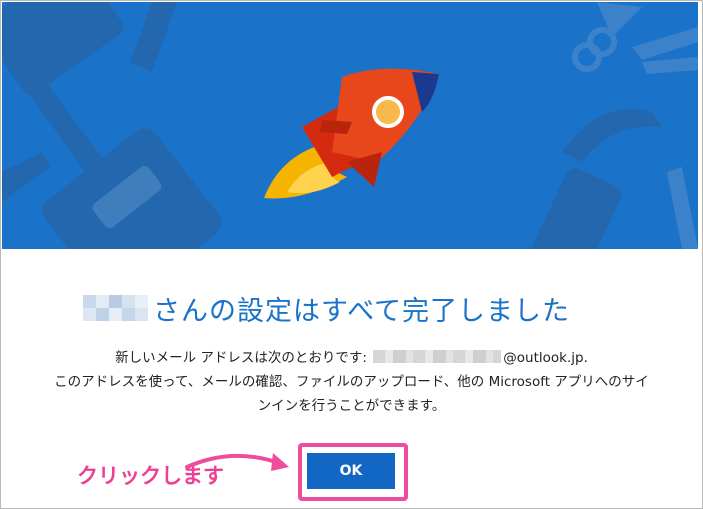 The image size is (703, 509). I want to click on message-line-3: ンインを行うことができます。, so click(351, 406).